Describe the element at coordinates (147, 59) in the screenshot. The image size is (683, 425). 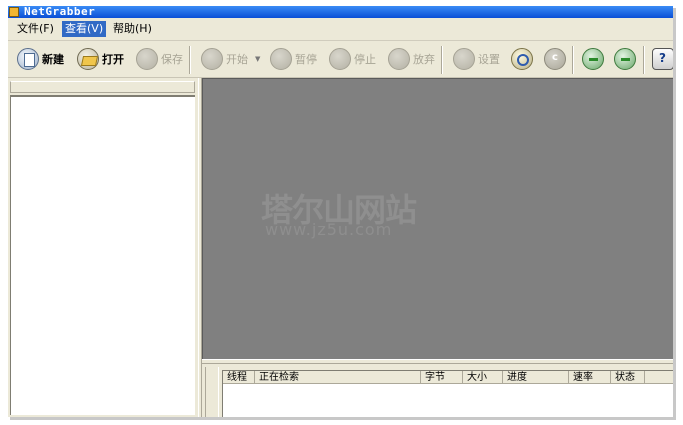
I see `save-icon` at that location.